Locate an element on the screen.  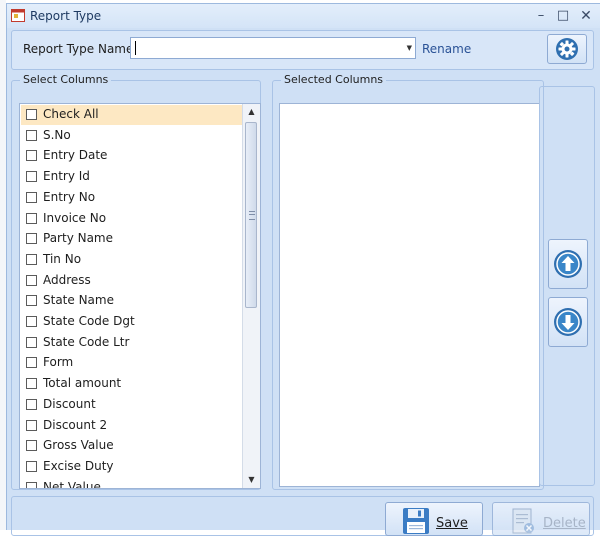
column-list-item: Total amount is located at coordinates (132, 384).